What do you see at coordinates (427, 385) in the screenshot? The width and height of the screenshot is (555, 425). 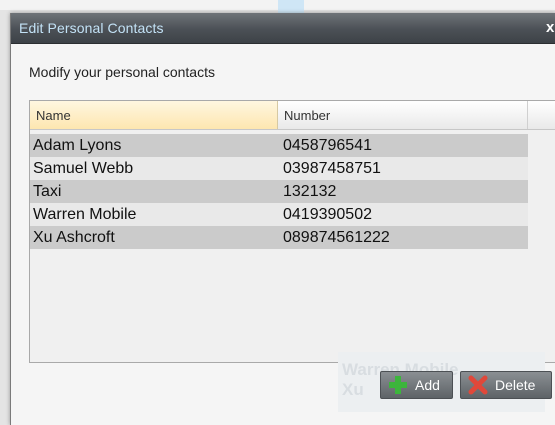 I see `add-button-label: Add` at bounding box center [427, 385].